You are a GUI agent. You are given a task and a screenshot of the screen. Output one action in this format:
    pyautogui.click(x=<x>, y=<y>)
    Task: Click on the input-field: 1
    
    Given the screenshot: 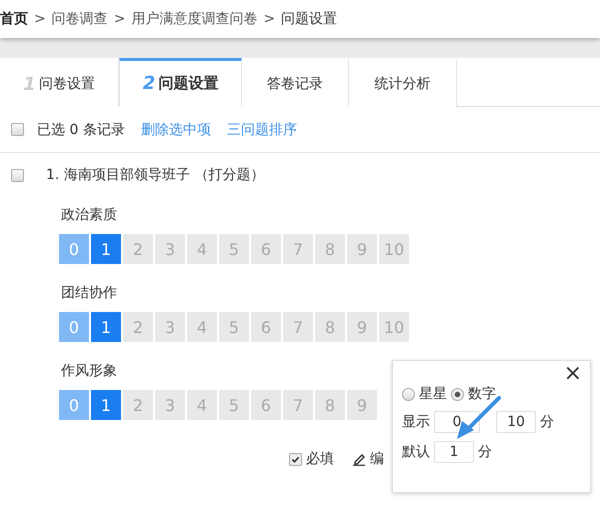 What is the action you would take?
    pyautogui.click(x=454, y=452)
    